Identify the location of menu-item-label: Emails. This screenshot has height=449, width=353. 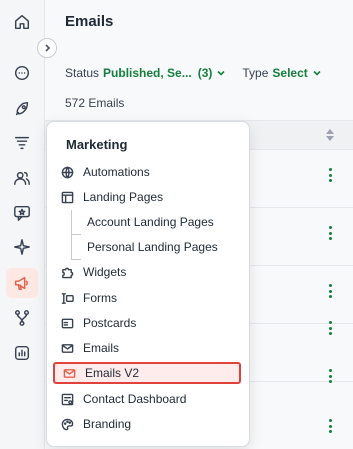
(101, 348).